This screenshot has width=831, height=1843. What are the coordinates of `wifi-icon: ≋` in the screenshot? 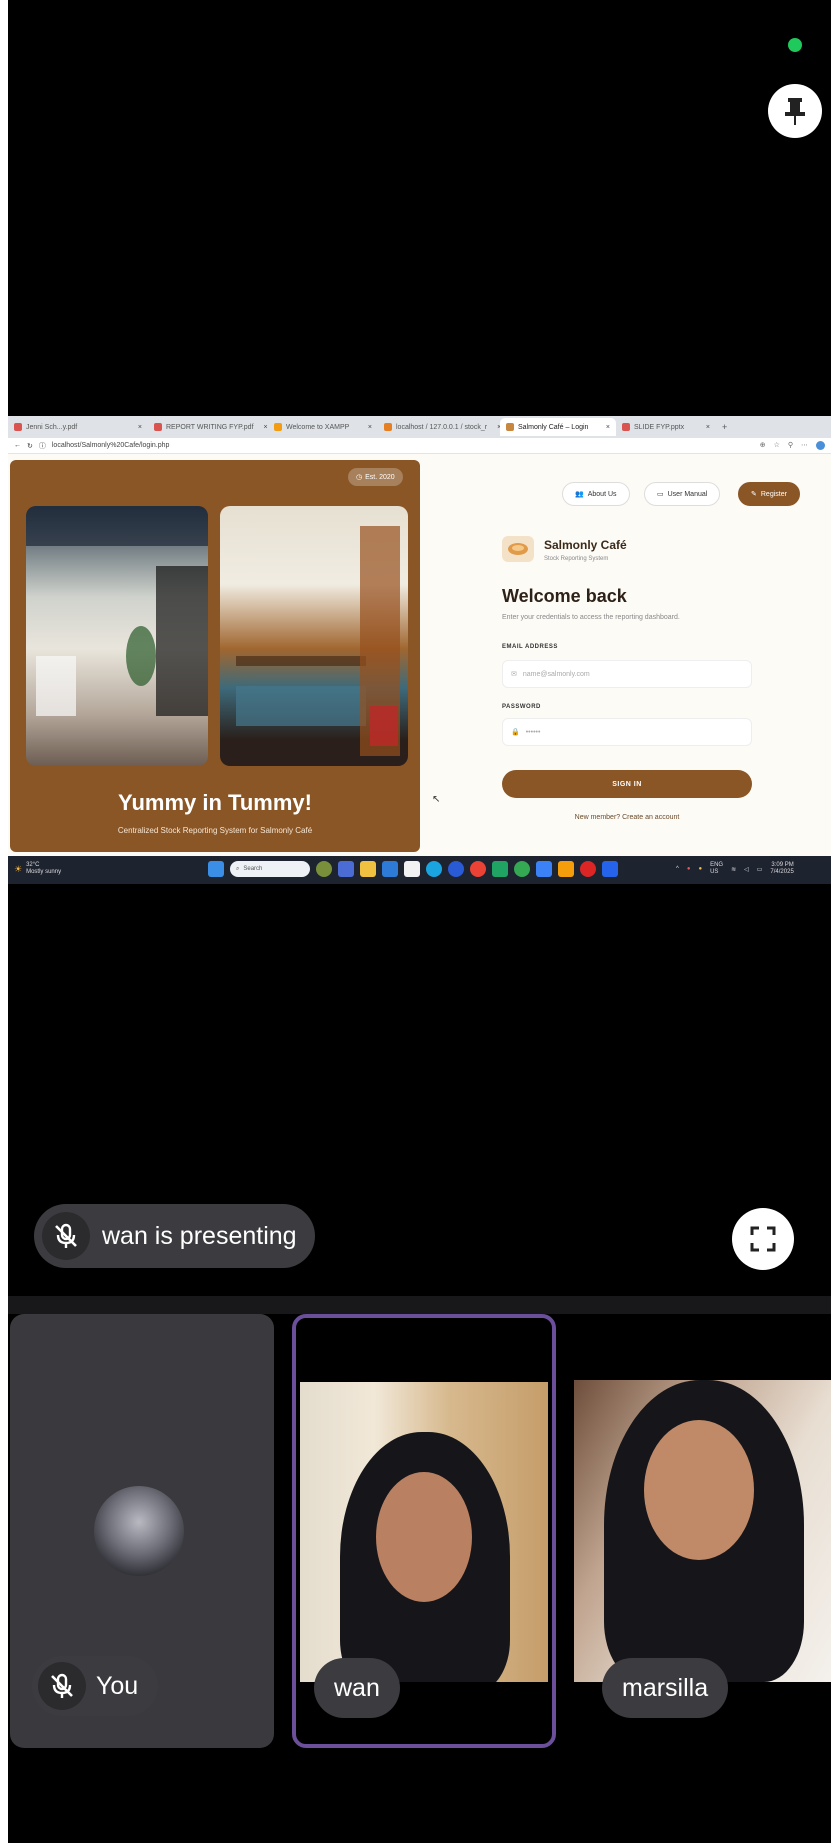 It's located at (733, 869).